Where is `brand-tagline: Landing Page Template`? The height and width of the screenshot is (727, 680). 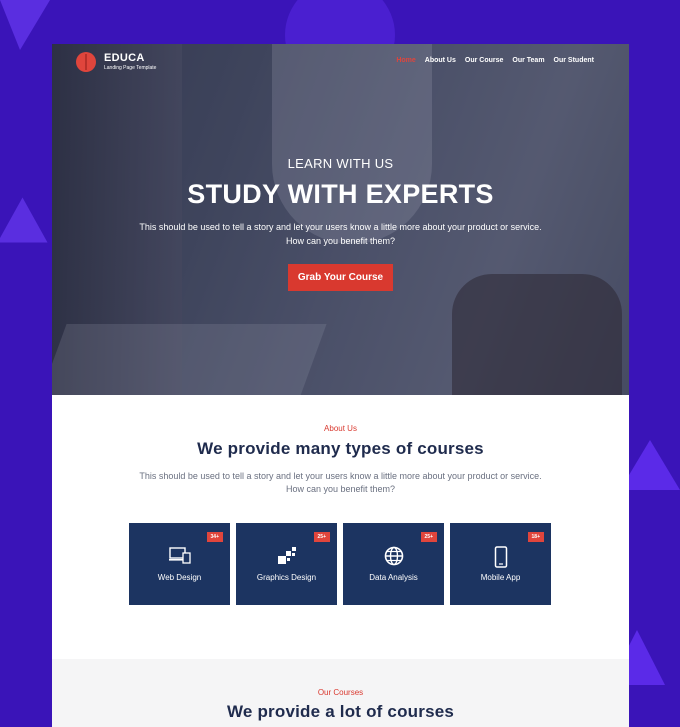
brand-tagline: Landing Page Template is located at coordinates (130, 68).